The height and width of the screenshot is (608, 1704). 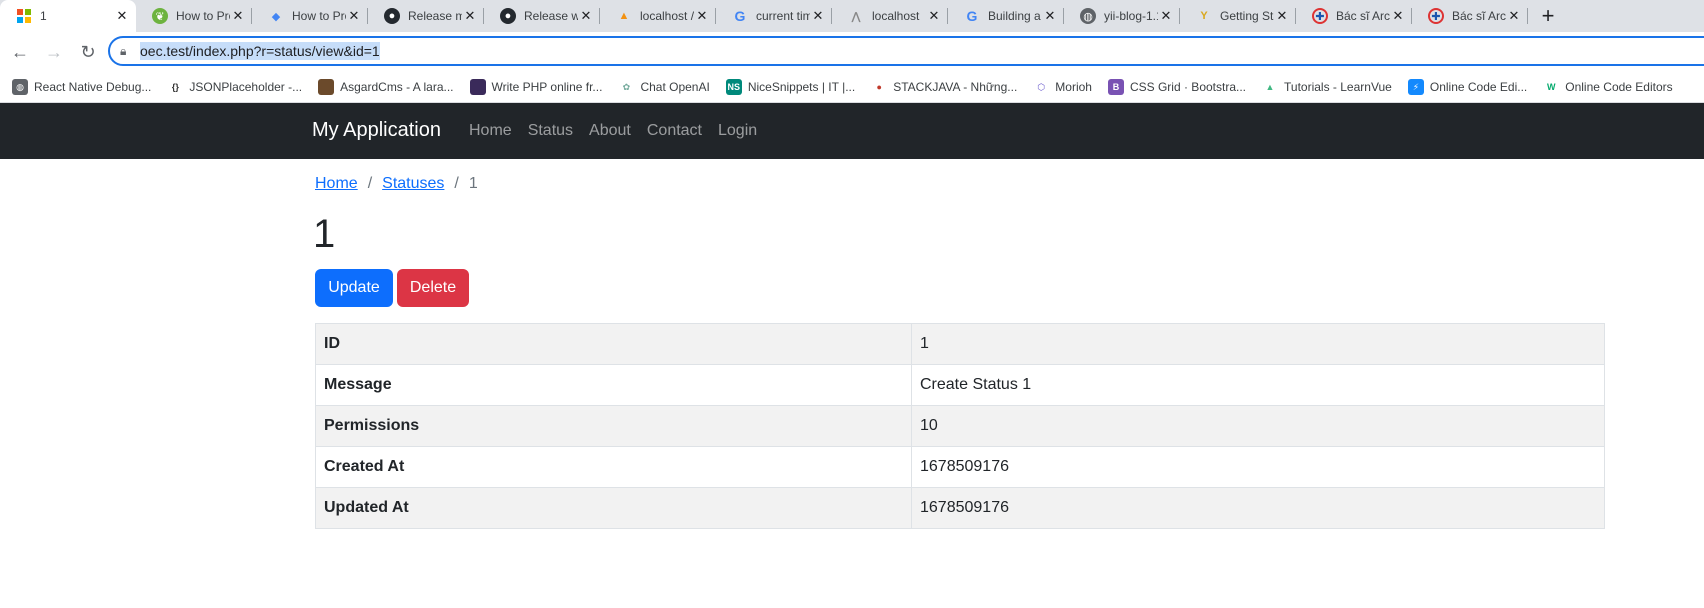 What do you see at coordinates (626, 86) in the screenshot?
I see `openai-icon: ✿` at bounding box center [626, 86].